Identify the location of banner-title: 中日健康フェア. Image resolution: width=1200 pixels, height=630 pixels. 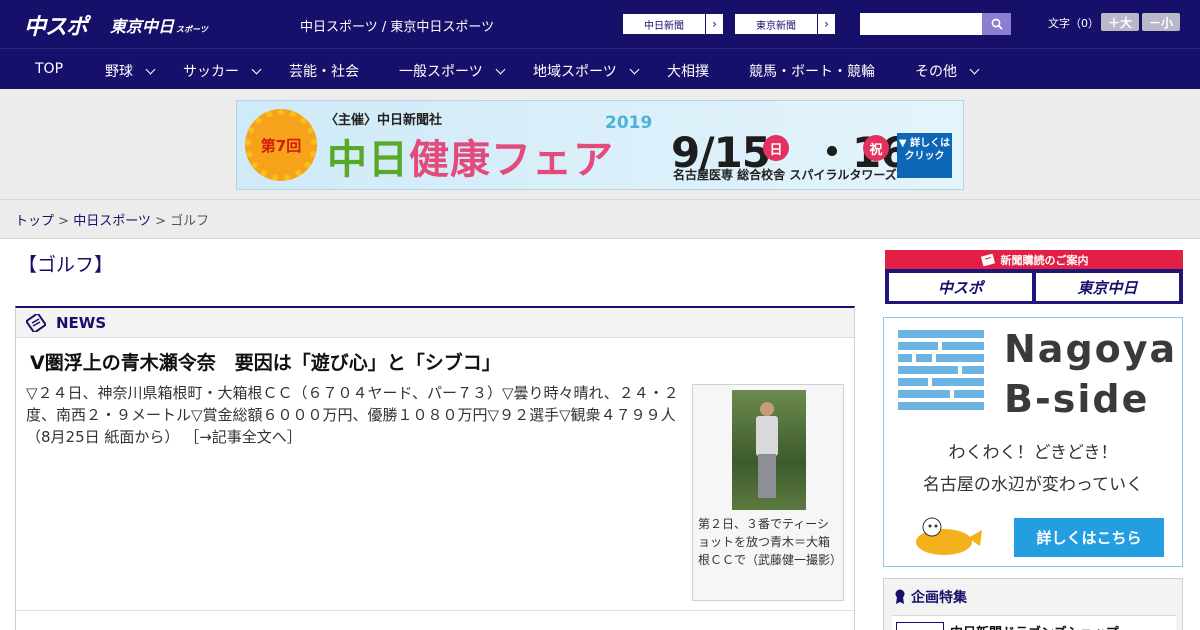
(470, 156).